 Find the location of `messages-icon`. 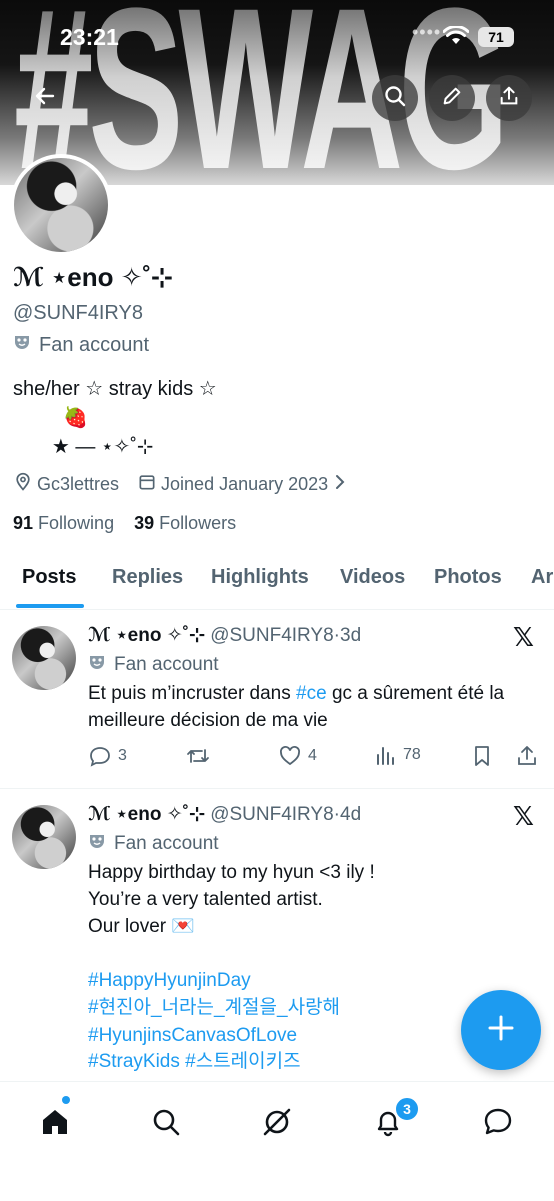

messages-icon is located at coordinates (498, 1121).